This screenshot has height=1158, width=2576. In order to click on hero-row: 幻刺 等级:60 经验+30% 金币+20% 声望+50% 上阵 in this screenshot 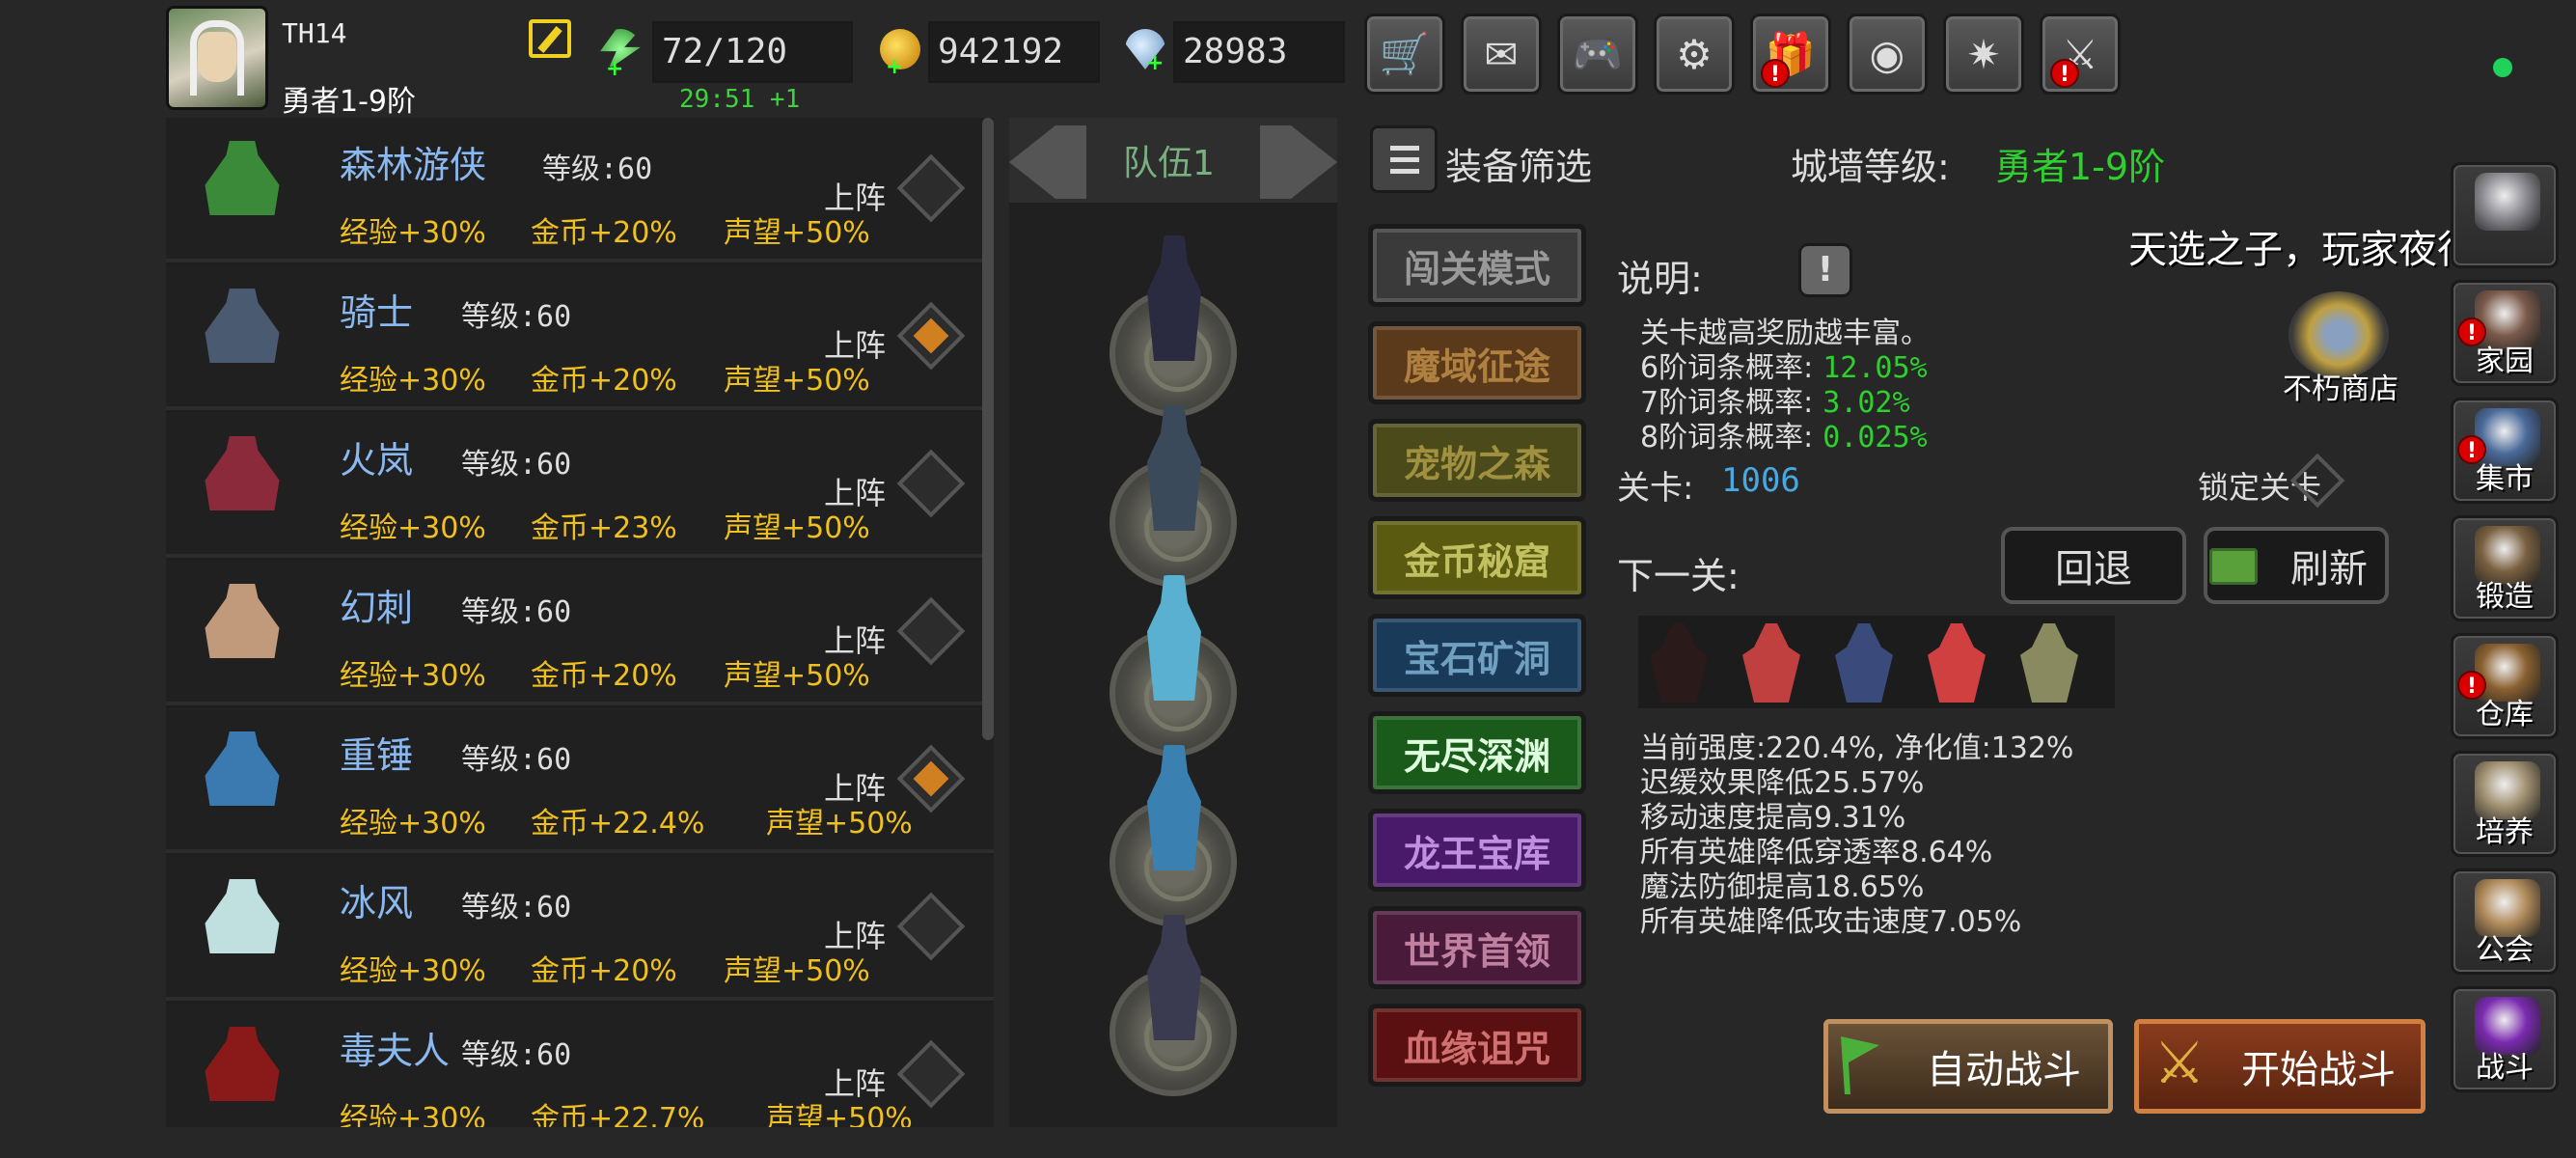, I will do `click(580, 633)`.